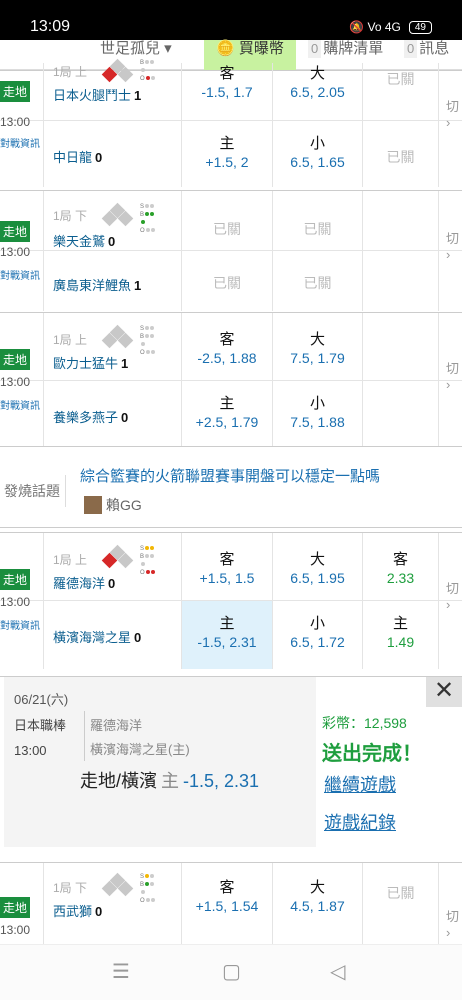 The height and width of the screenshot is (1000, 462). What do you see at coordinates (227, 346) in the screenshot?
I see `odds-spread-away: 客 -2.5, 1.88` at bounding box center [227, 346].